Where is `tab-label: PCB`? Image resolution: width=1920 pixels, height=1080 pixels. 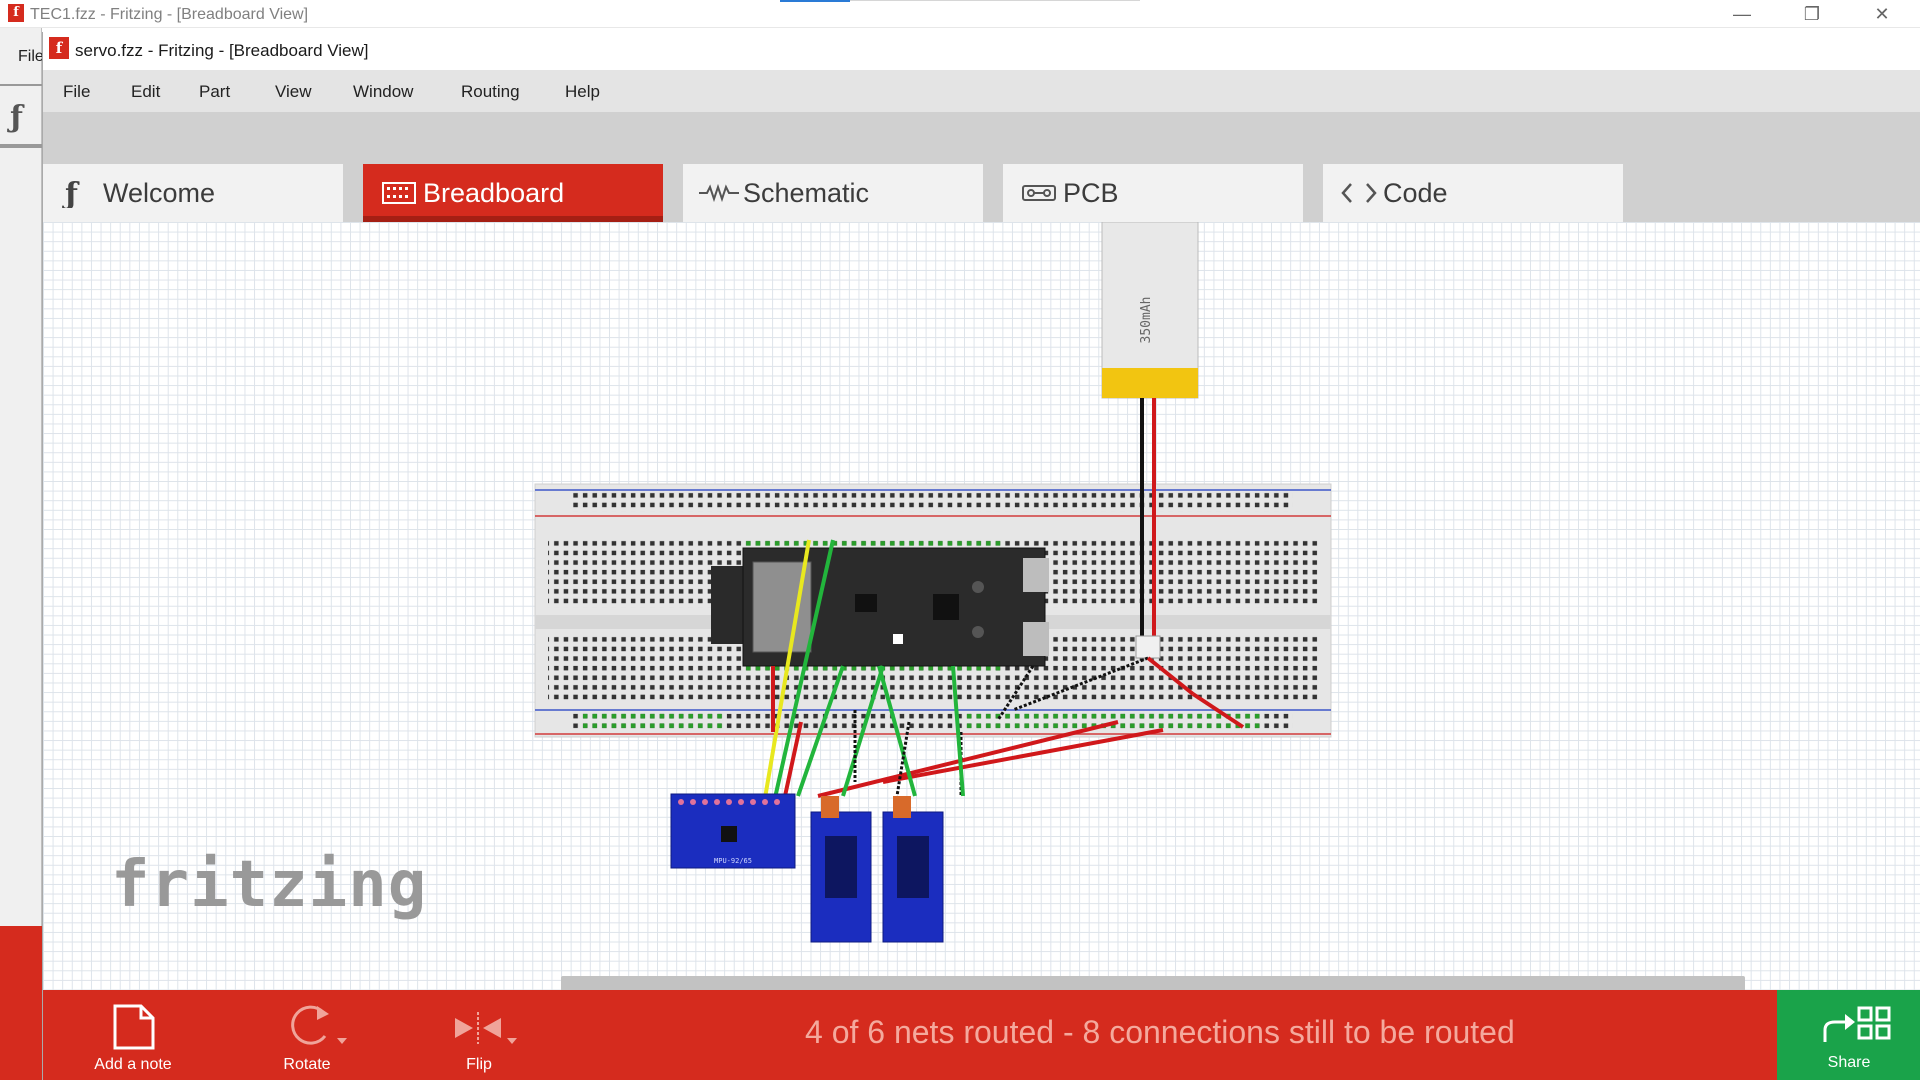
tab-label: PCB is located at coordinates (1091, 193).